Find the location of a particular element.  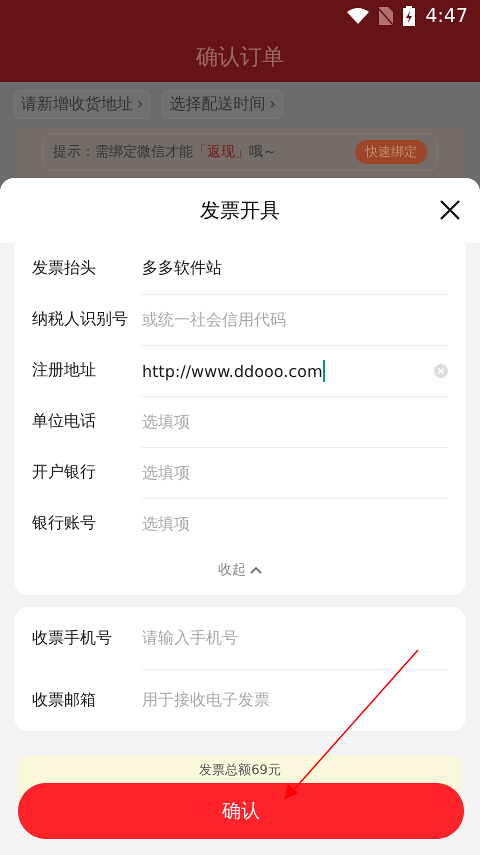

bind-button: 快速绑定 is located at coordinates (391, 152).